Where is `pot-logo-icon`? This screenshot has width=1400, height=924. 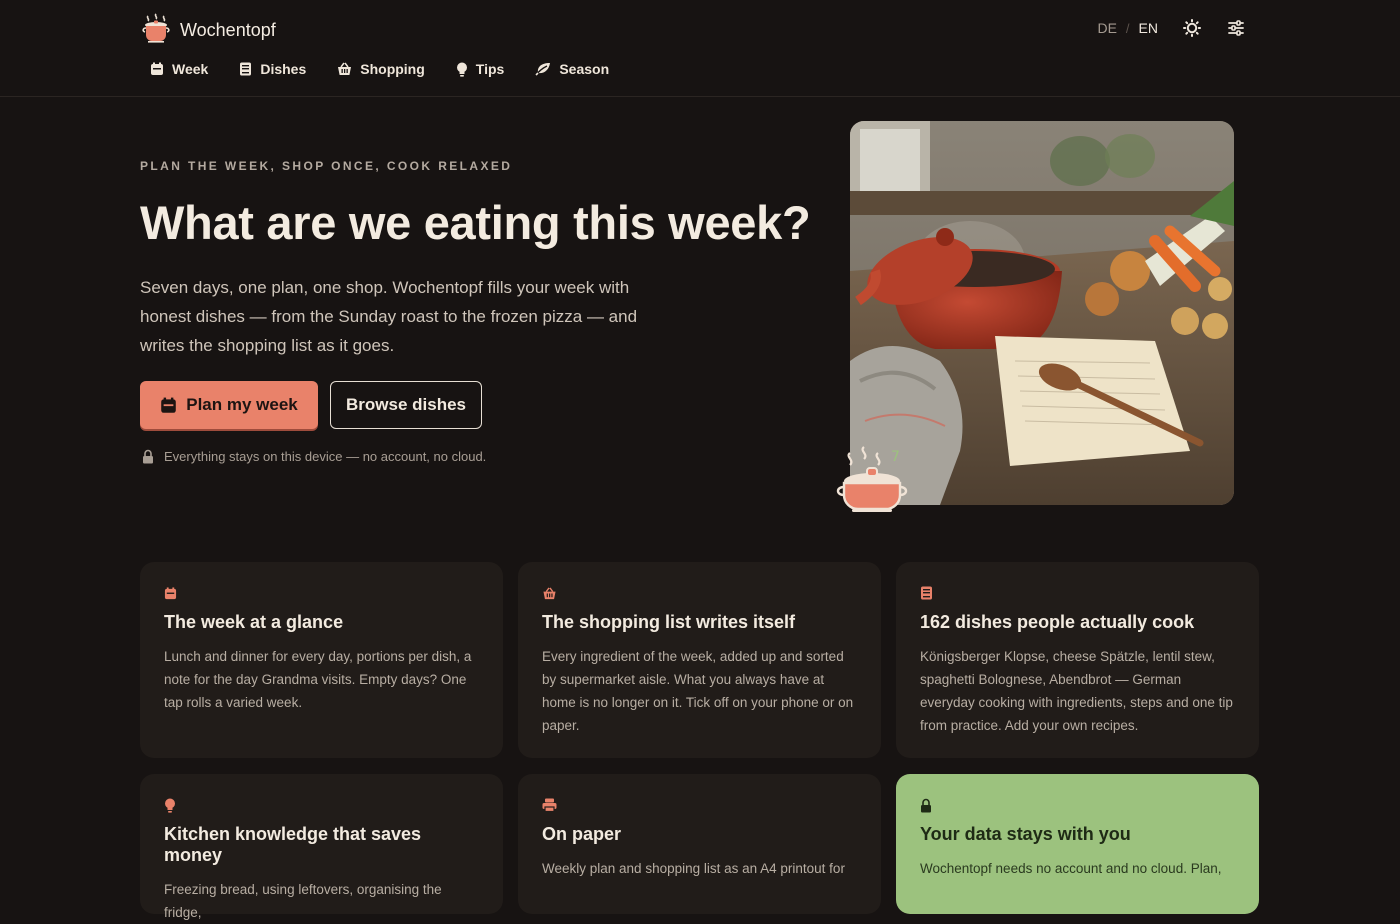
pot-logo-icon is located at coordinates (156, 30).